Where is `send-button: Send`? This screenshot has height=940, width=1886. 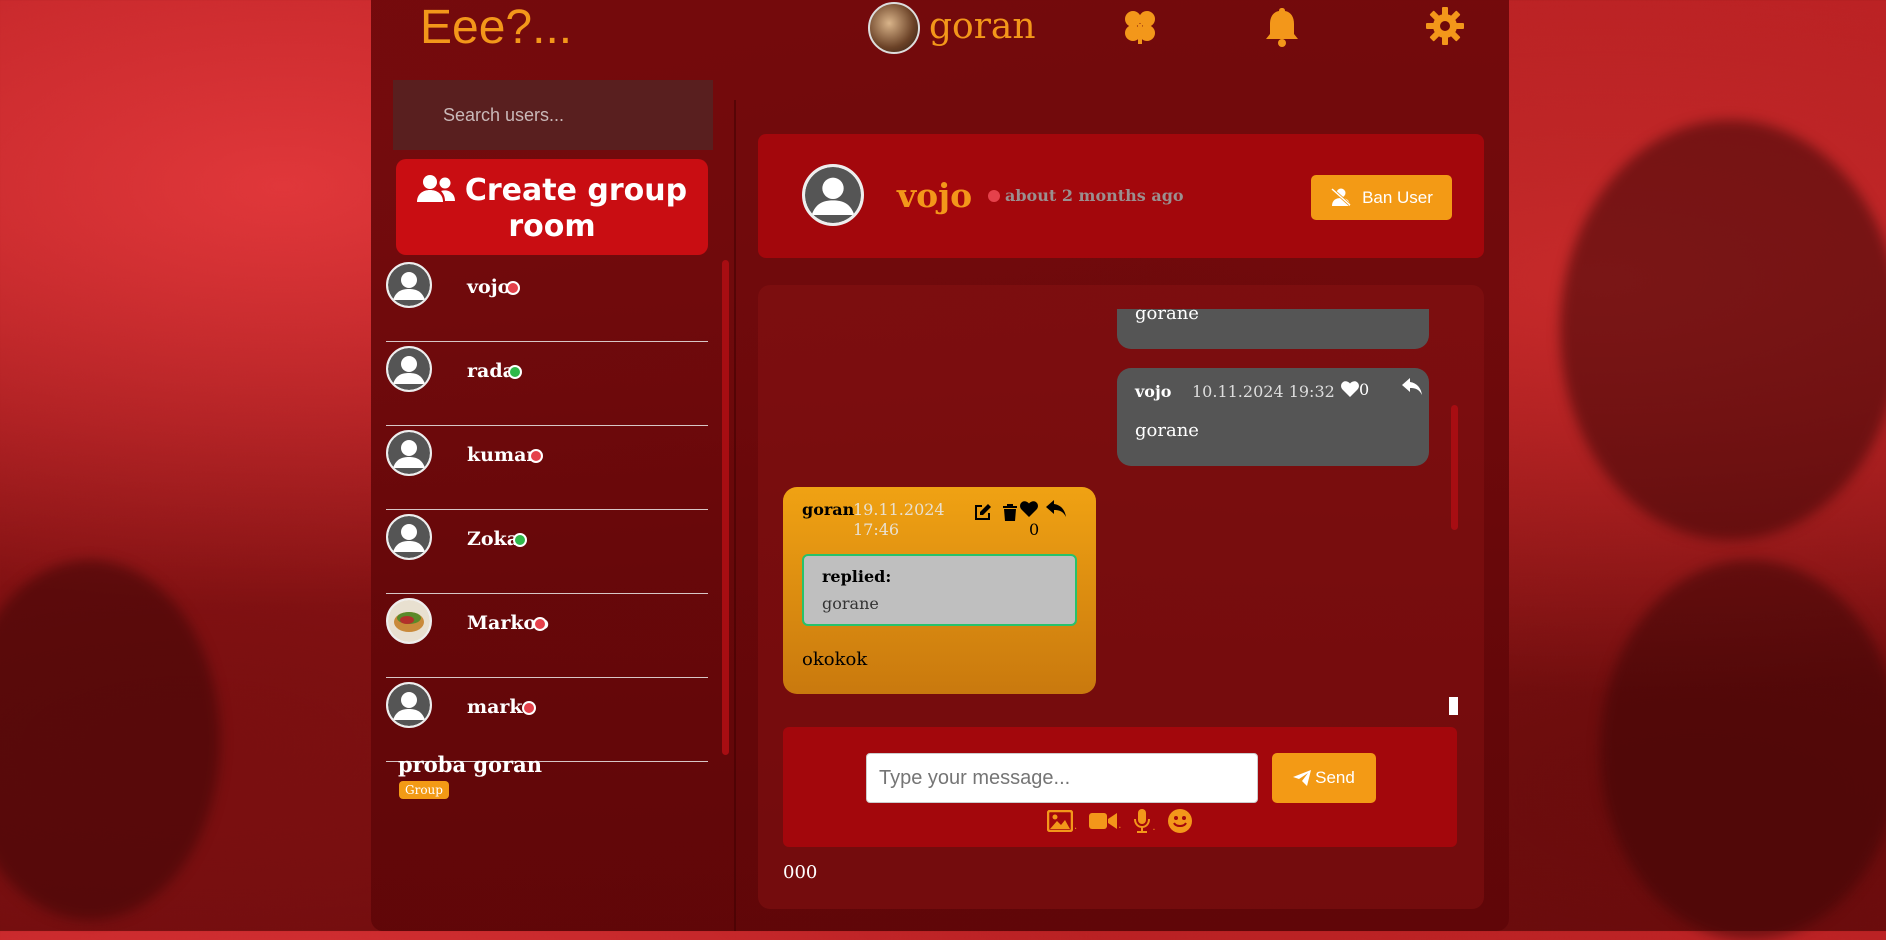 send-button: Send is located at coordinates (1324, 778).